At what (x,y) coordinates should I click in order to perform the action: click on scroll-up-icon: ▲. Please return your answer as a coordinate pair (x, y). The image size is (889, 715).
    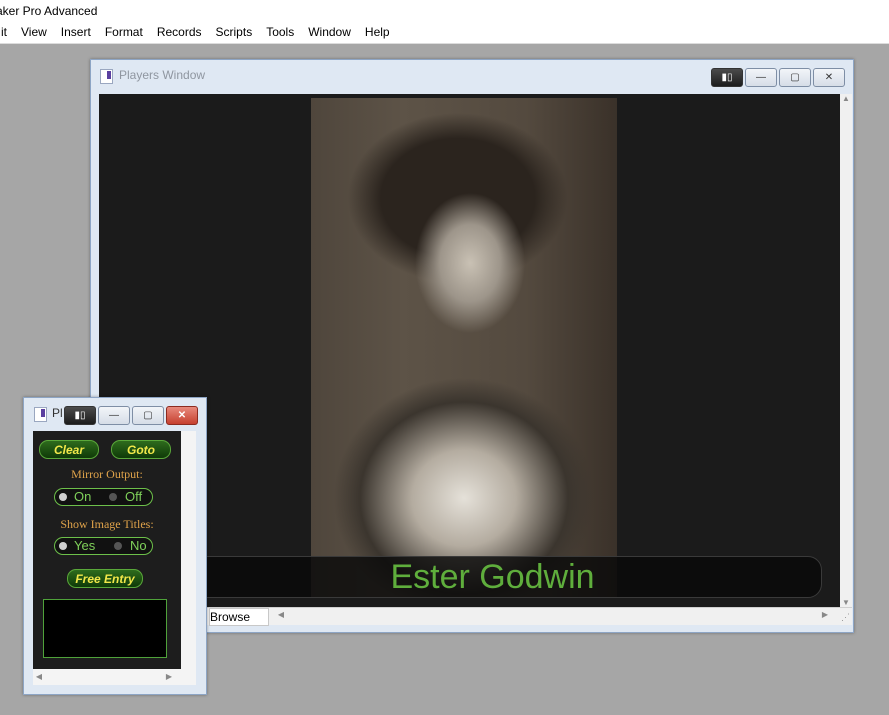
    Looking at the image, I should click on (846, 98).